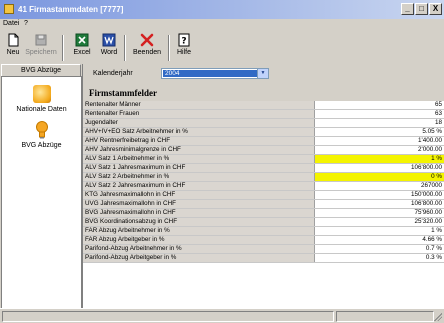  I want to click on lightbulb-icon, so click(41, 130).